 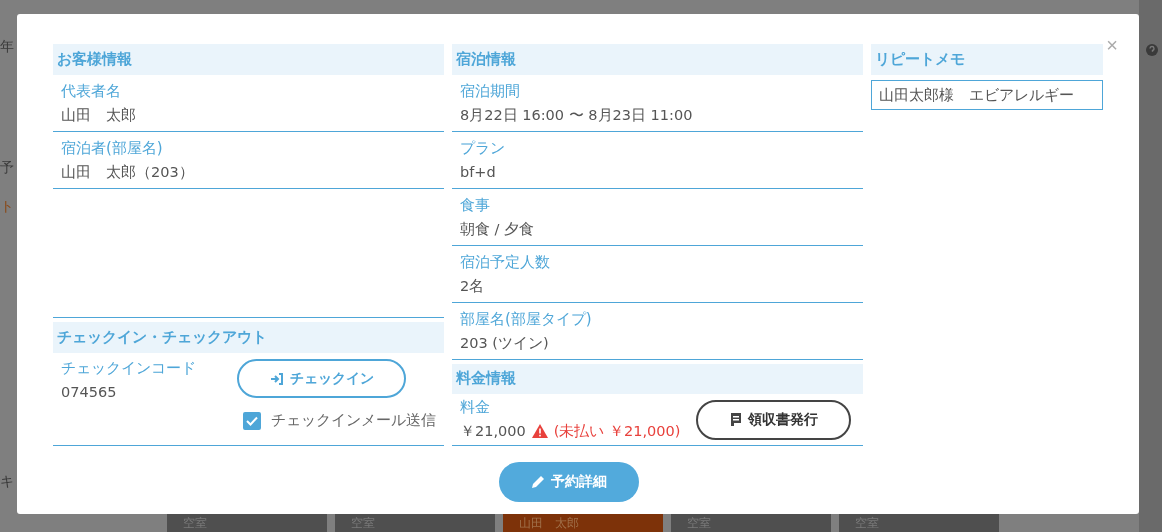 I want to click on document-icon, so click(x=735, y=420).